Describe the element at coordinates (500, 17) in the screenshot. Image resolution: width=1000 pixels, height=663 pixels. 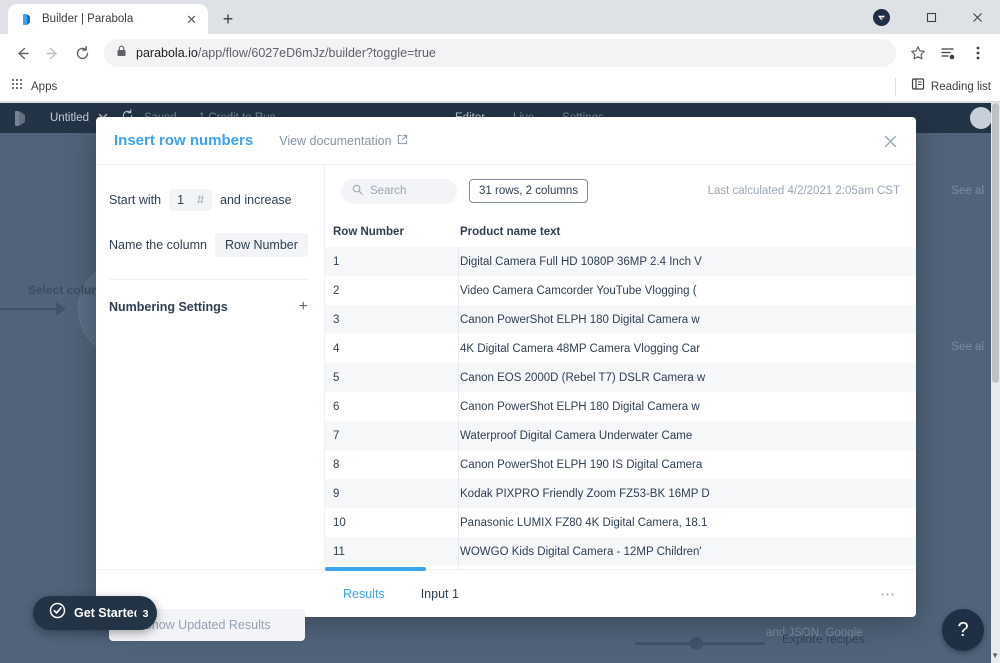
I see `tab-strip: Builder | Parabola ✕ +` at that location.